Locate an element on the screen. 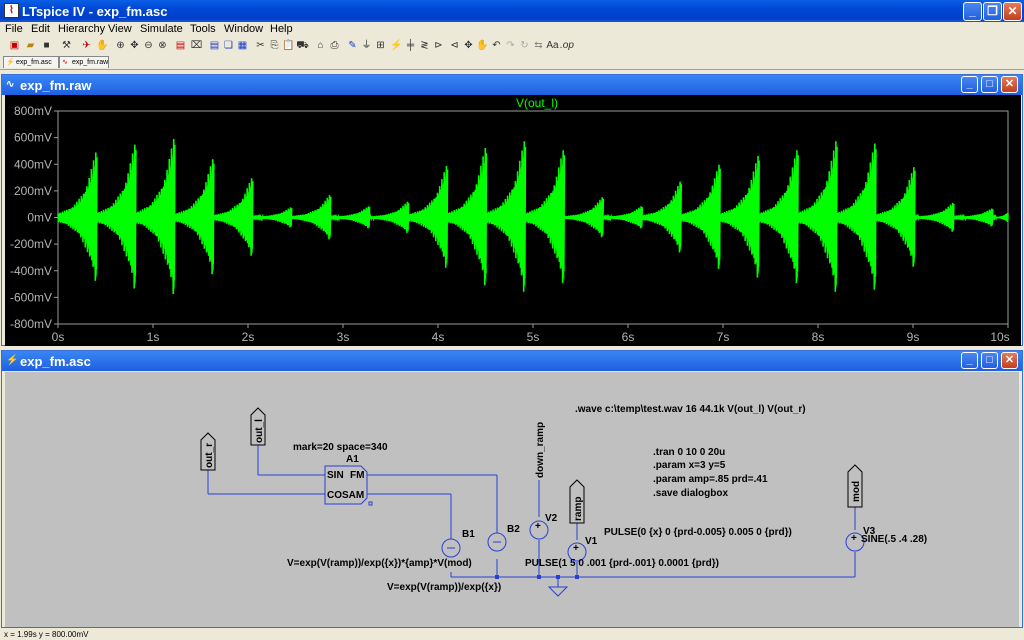  autorange-icon: ▤ is located at coordinates (180, 45).